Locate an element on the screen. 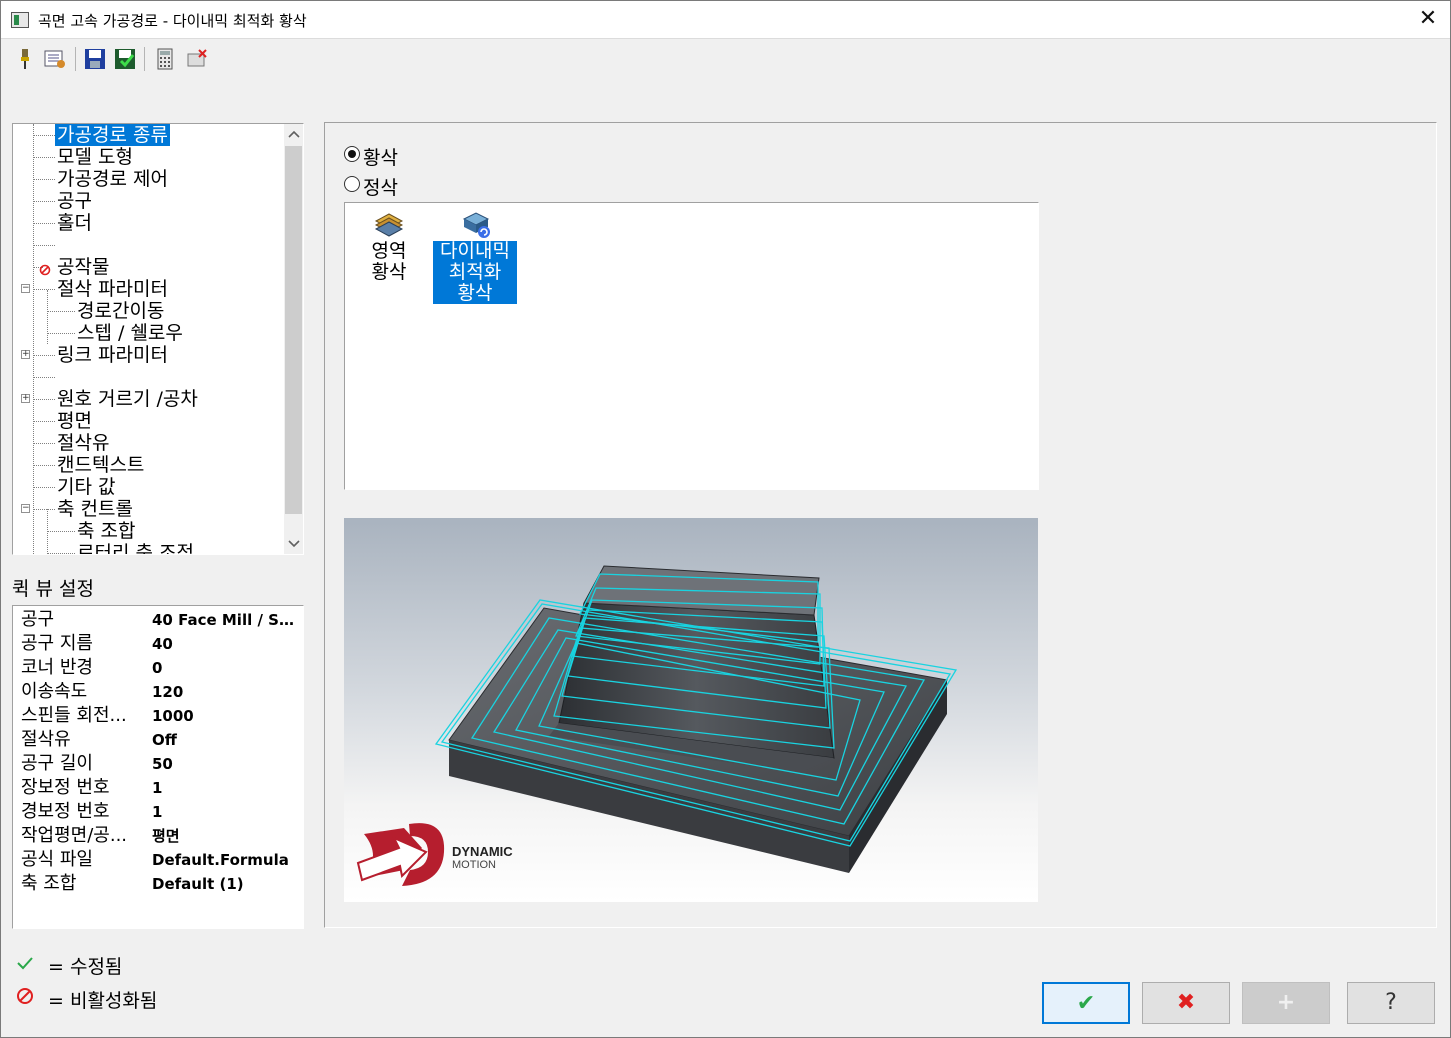  qv-name: 이송속도 is located at coordinates (54, 691).